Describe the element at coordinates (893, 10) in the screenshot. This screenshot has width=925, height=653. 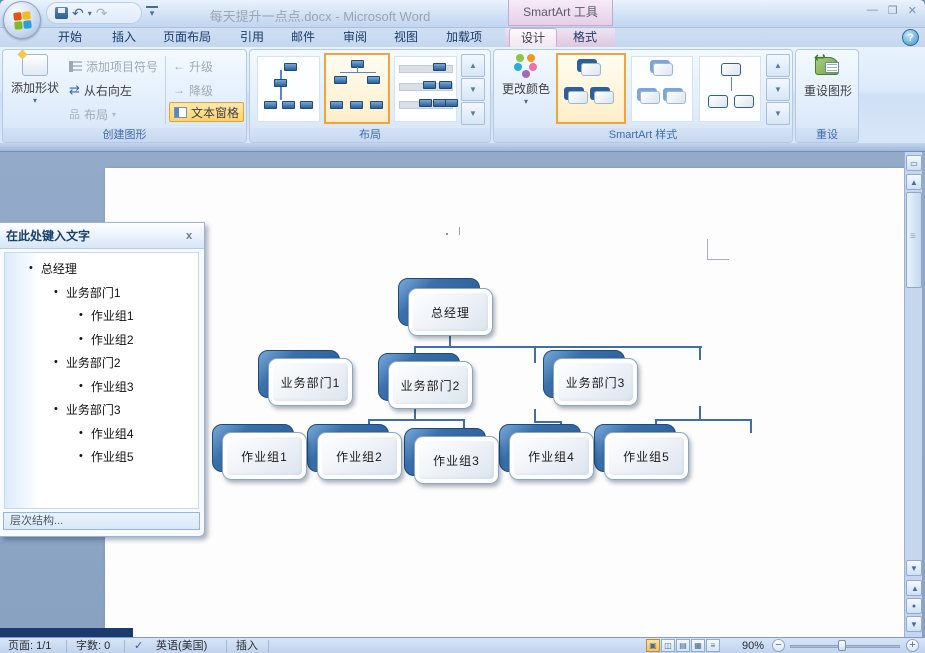
I see `maximize-icon: ❐` at that location.